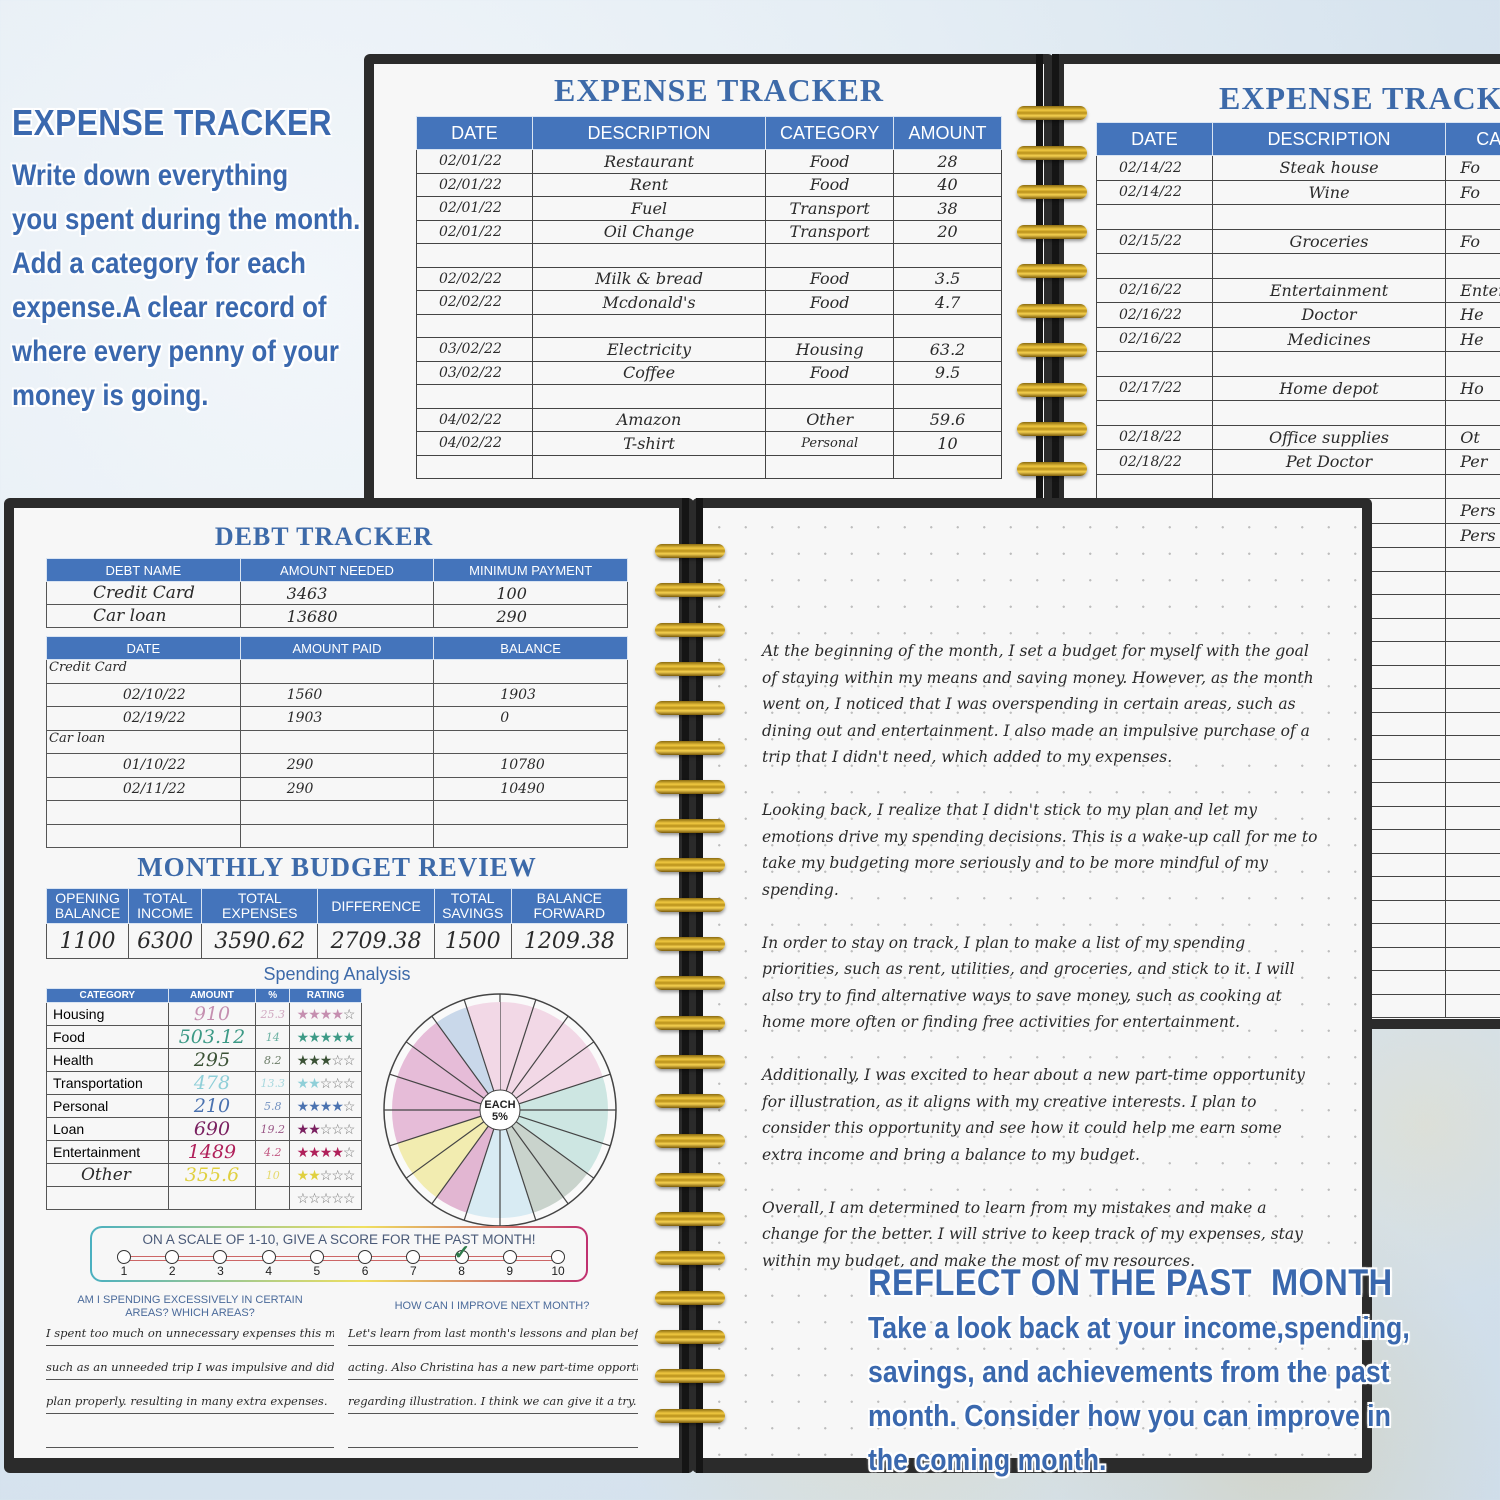 The image size is (1500, 1500). I want to click on expense-category: Per, so click(1472, 462).